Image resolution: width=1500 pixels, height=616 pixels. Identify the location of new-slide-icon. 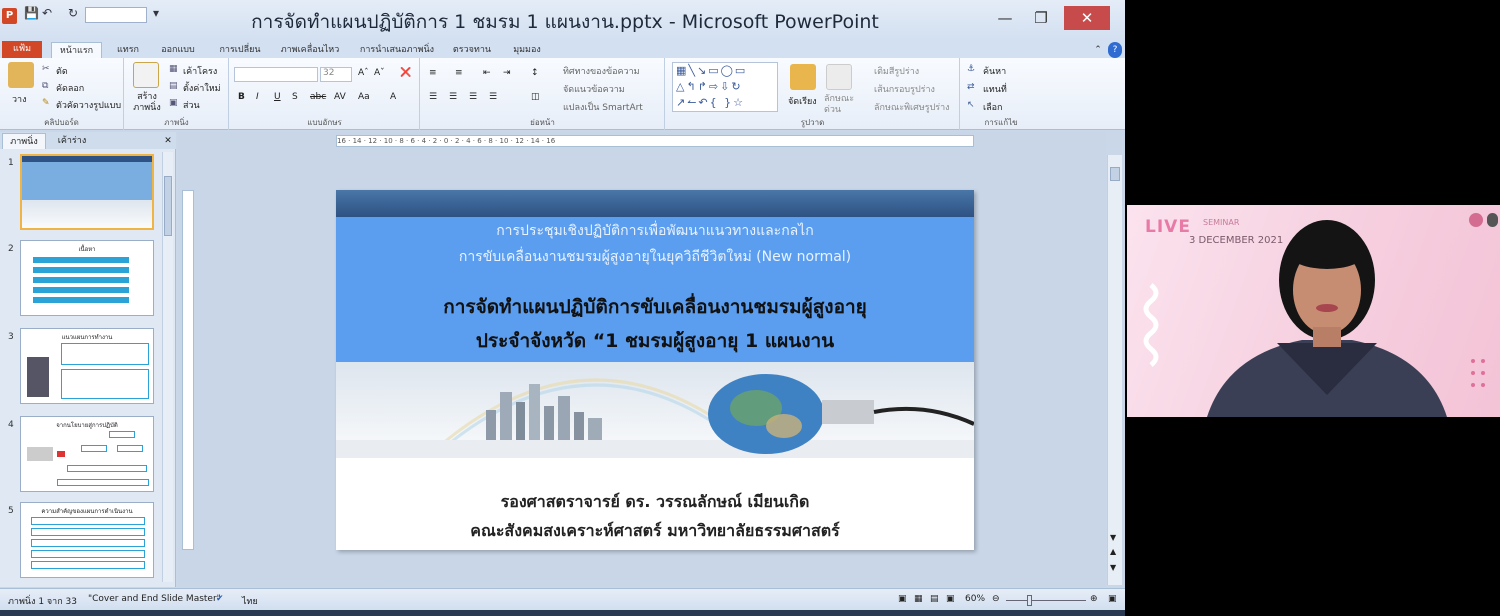
(146, 75).